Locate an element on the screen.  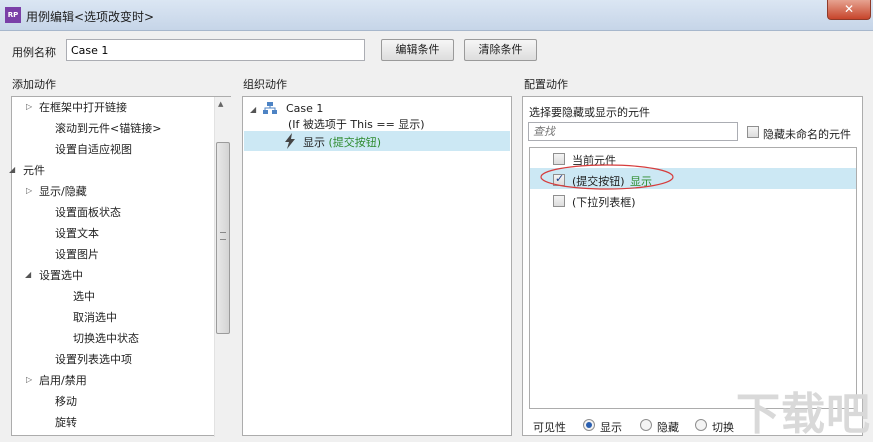
visibility-option-label: 显示 is located at coordinates (611, 427).